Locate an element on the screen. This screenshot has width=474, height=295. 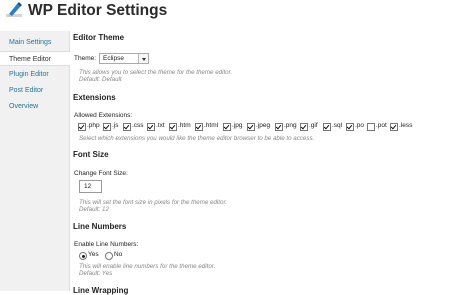
page-title: WP Editor Settings is located at coordinates (98, 10).